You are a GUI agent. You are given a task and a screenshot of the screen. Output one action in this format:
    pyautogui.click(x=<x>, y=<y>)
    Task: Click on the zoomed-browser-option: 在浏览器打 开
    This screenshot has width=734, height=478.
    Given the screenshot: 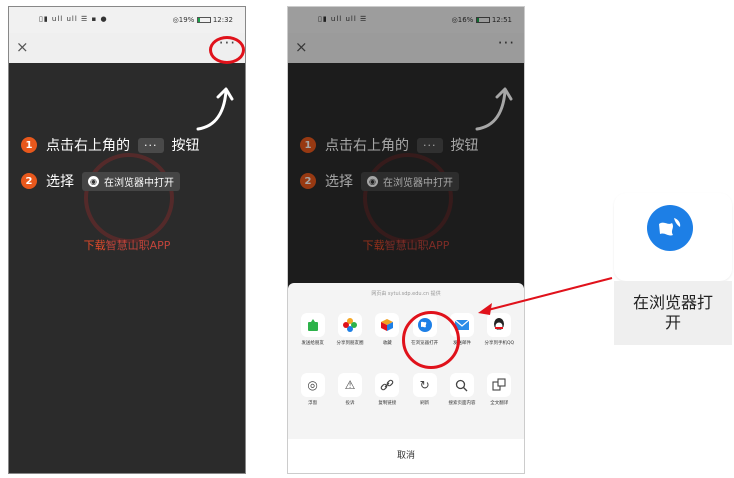 What is the action you would take?
    pyautogui.click(x=673, y=269)
    